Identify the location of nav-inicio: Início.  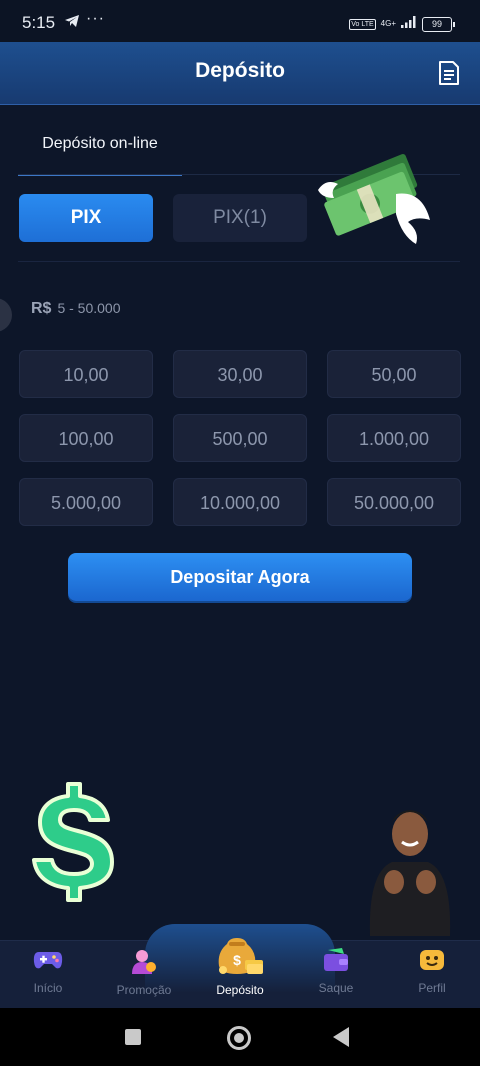
(48, 971).